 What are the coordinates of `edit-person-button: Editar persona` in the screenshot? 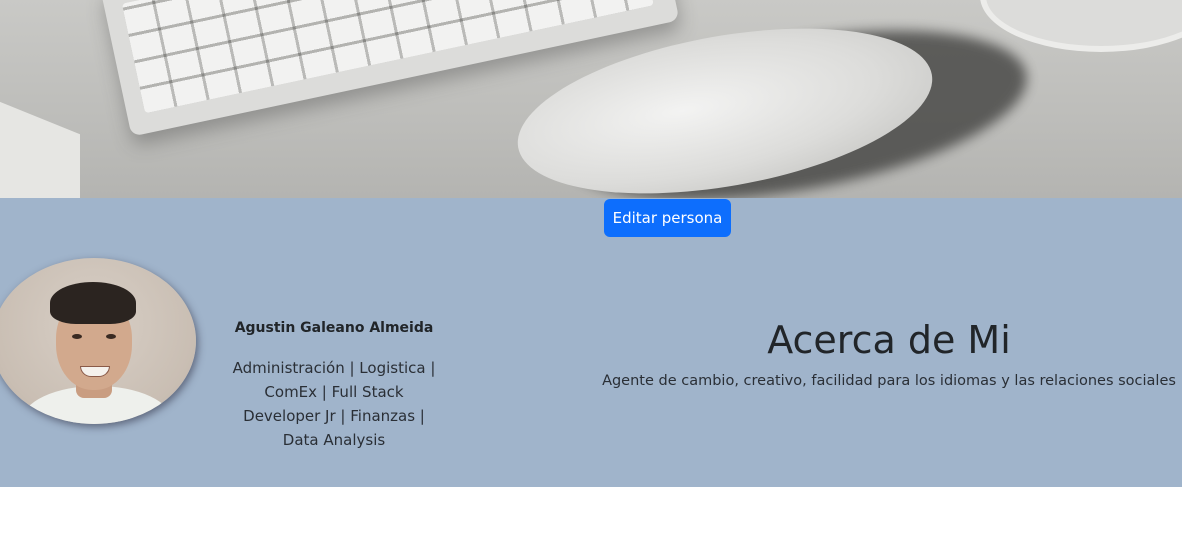 It's located at (667, 218).